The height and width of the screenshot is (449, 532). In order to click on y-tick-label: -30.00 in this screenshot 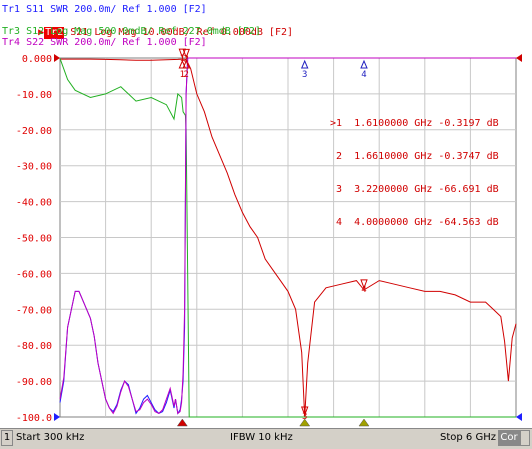, I will do `click(34, 167)`.